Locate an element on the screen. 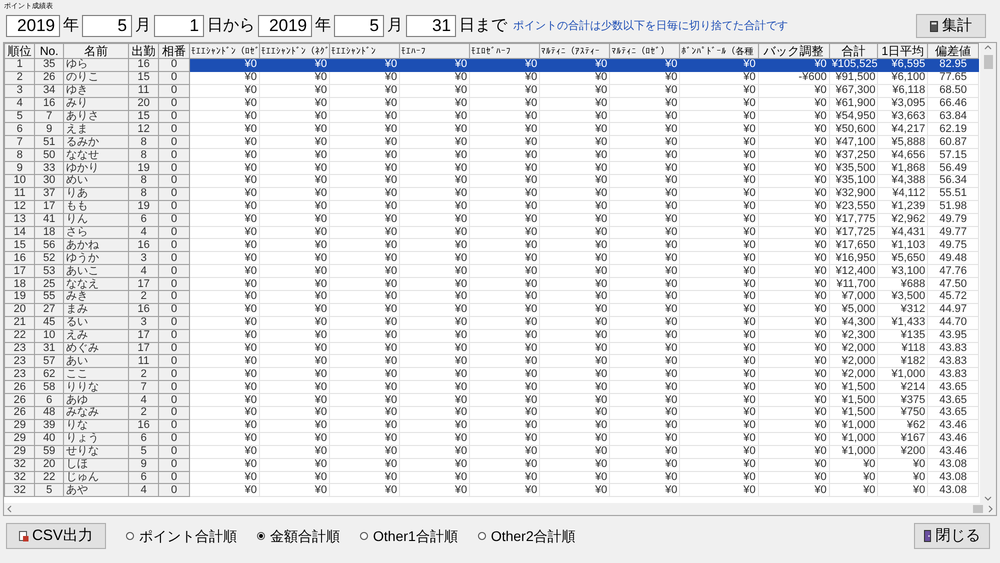 This screenshot has width=1000, height=563. date-input: 1 is located at coordinates (179, 26).